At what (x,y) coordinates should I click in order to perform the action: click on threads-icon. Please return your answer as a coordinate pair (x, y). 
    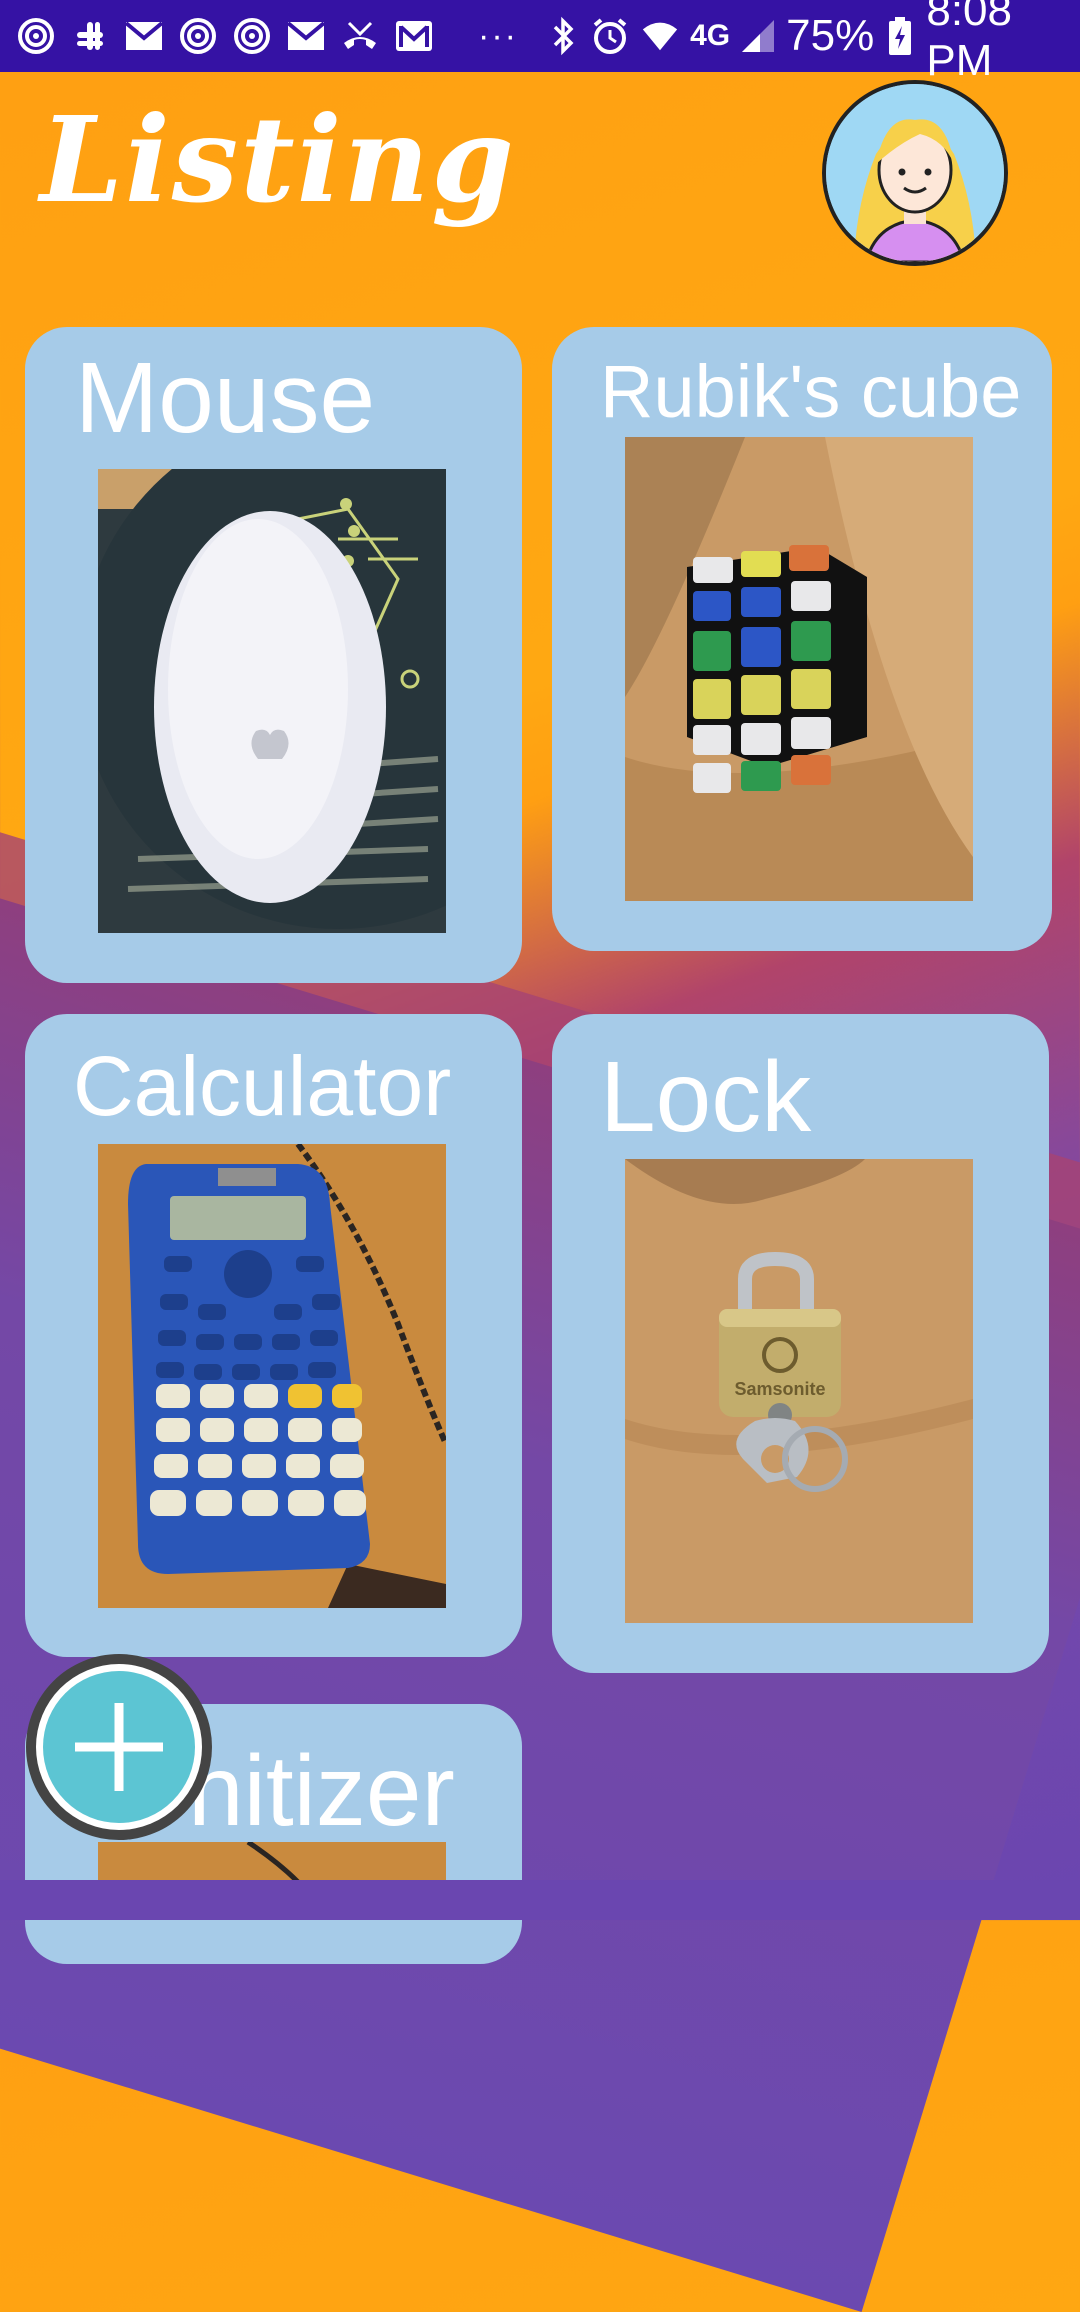
    Looking at the image, I should click on (36, 36).